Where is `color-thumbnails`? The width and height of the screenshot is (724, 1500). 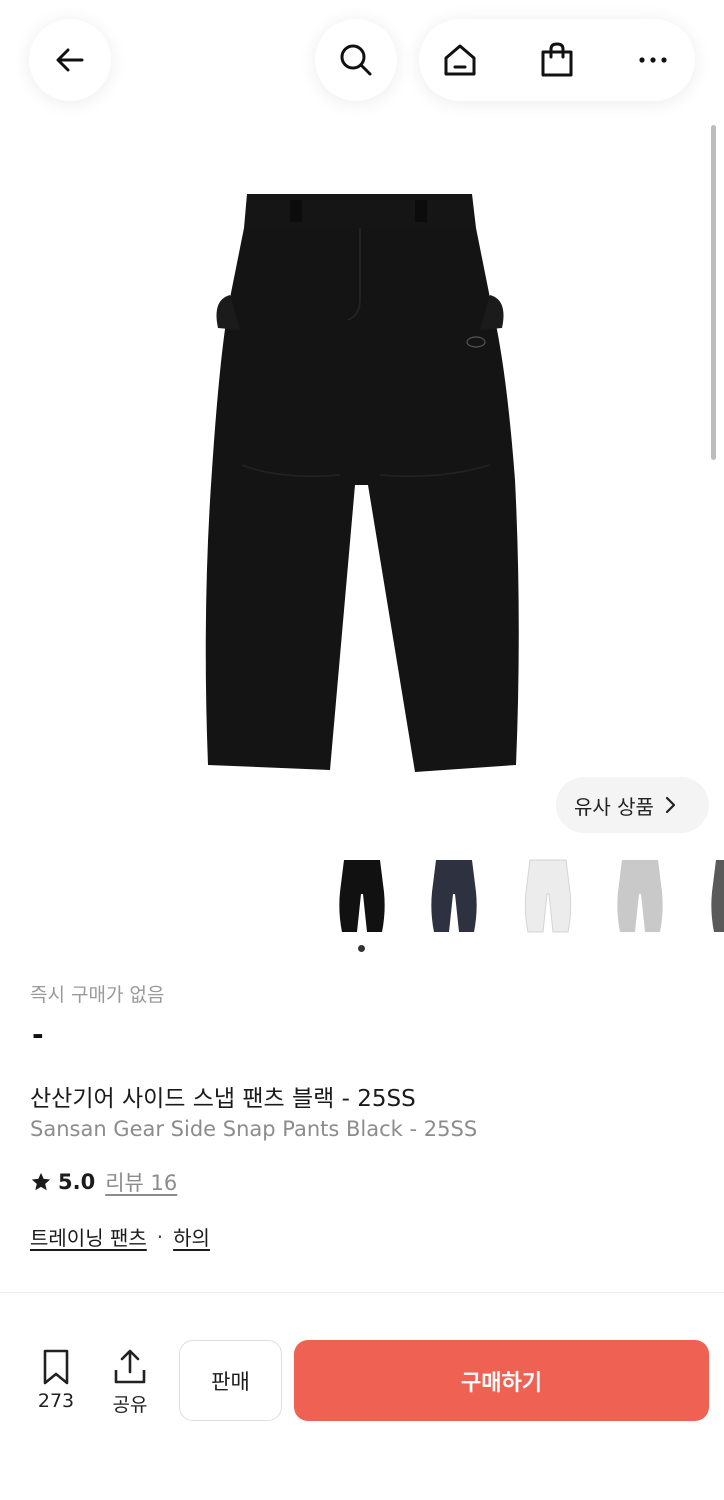 color-thumbnails is located at coordinates (362, 897).